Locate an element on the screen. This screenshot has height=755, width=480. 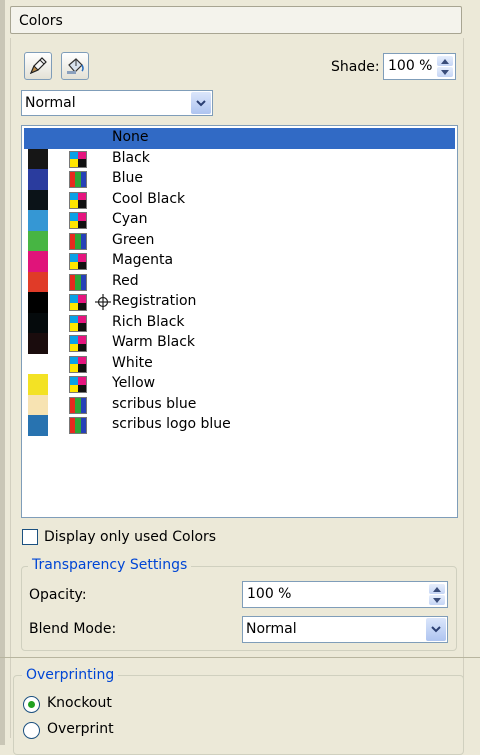
overprint-label: Overprint is located at coordinates (80, 729).